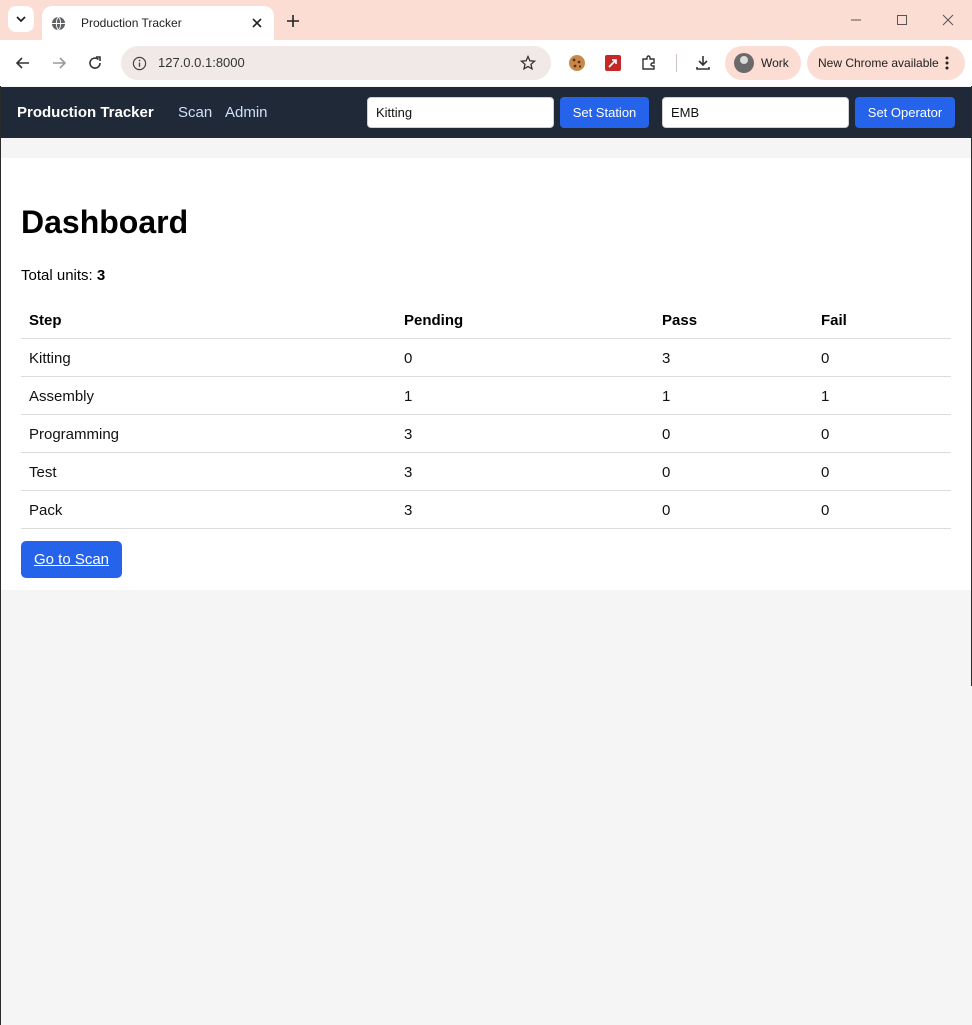  I want to click on pending-count: 1, so click(408, 396).